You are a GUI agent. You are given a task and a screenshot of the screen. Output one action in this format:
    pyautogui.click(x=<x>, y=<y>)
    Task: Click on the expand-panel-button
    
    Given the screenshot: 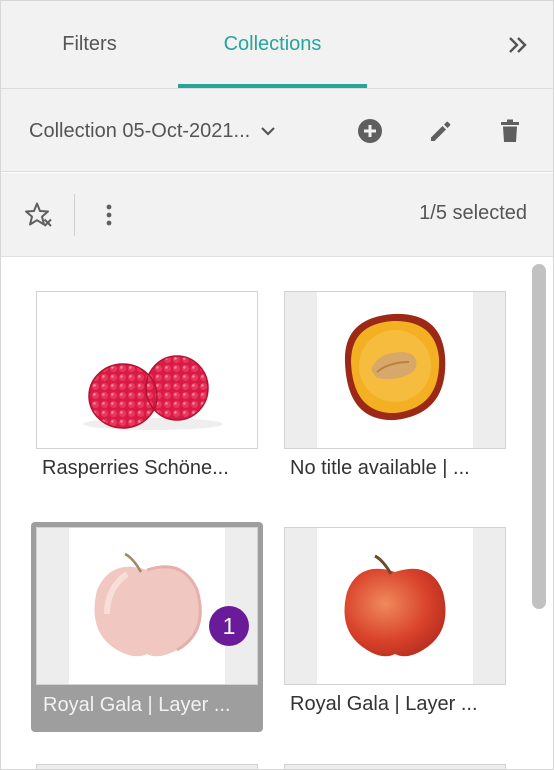 What is the action you would take?
    pyautogui.click(x=518, y=45)
    